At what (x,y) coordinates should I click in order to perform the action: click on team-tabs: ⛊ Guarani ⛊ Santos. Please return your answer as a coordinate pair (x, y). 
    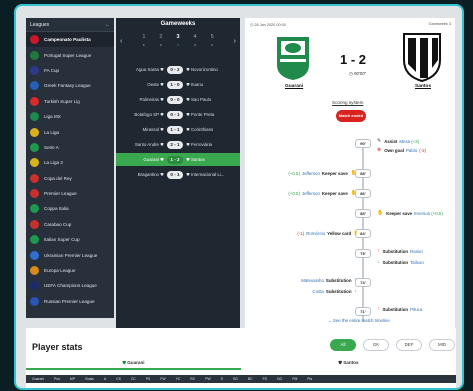
    Looking at the image, I should click on (241, 365).